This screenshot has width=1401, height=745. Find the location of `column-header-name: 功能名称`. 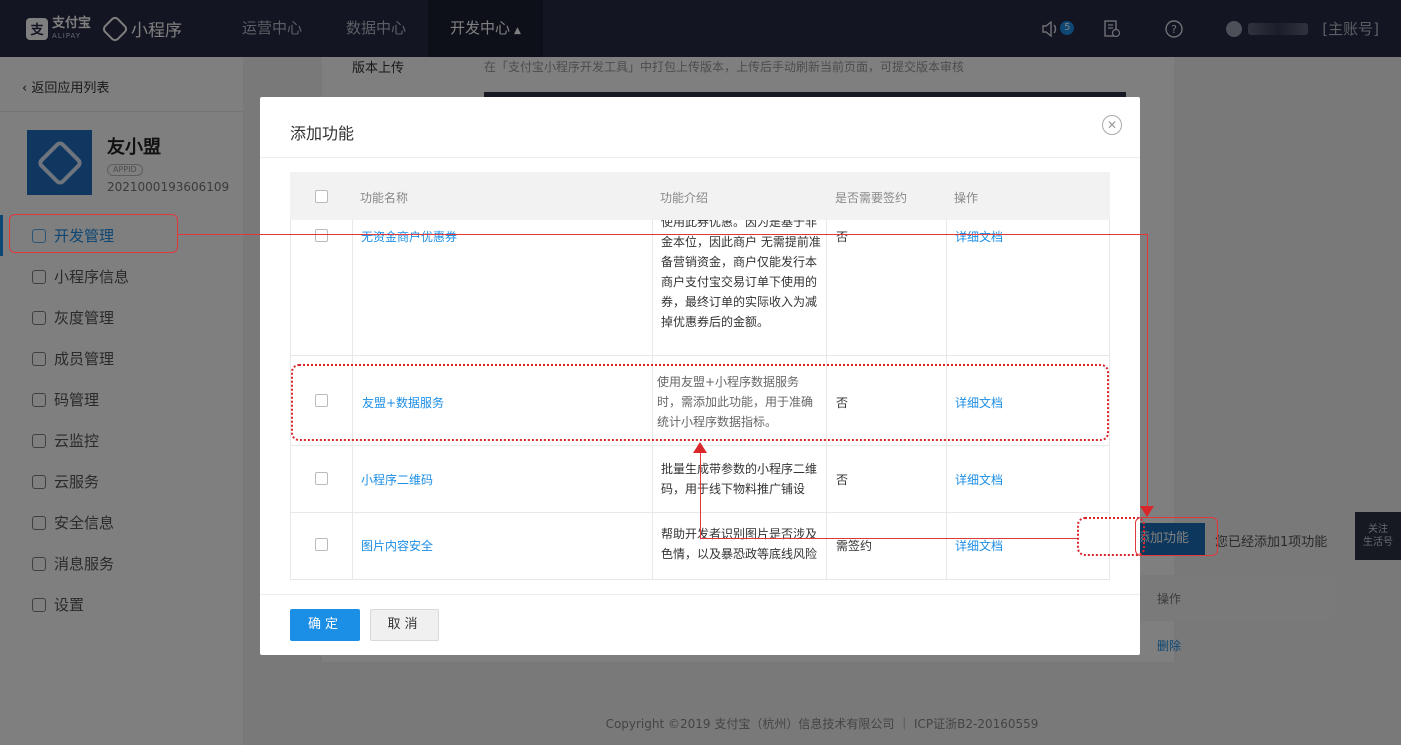

column-header-name: 功能名称 is located at coordinates (384, 198).